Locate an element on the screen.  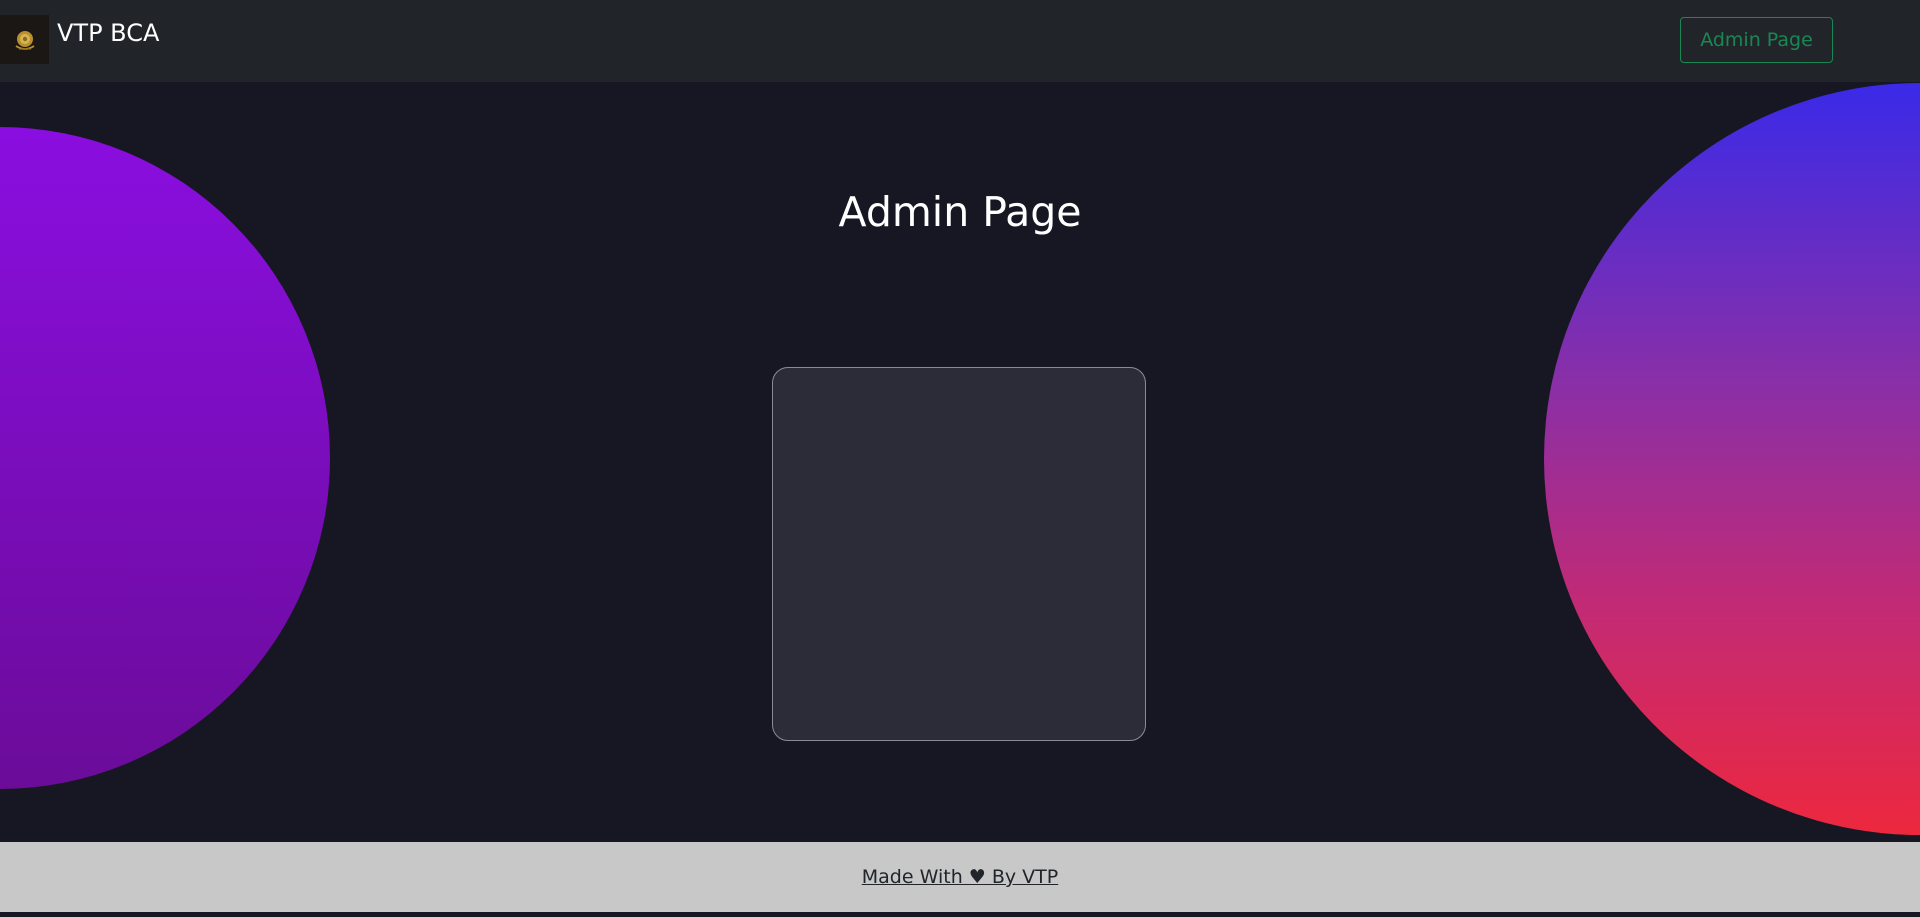
brand-logo is located at coordinates (24, 39).